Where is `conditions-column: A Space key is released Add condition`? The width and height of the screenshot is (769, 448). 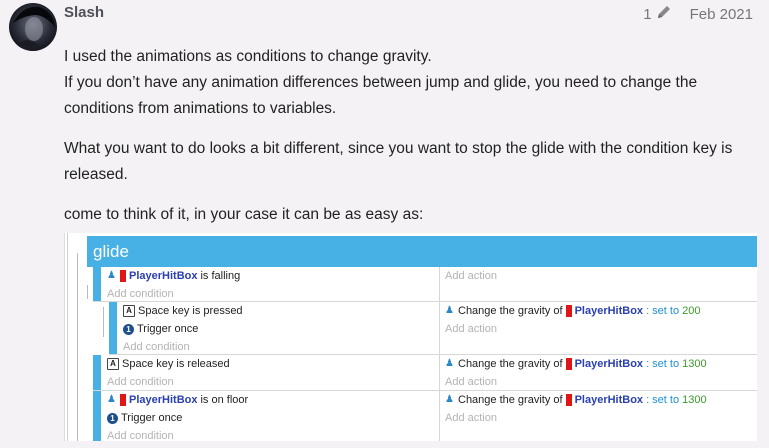 conditions-column: A Space key is released Add condition is located at coordinates (273, 372).